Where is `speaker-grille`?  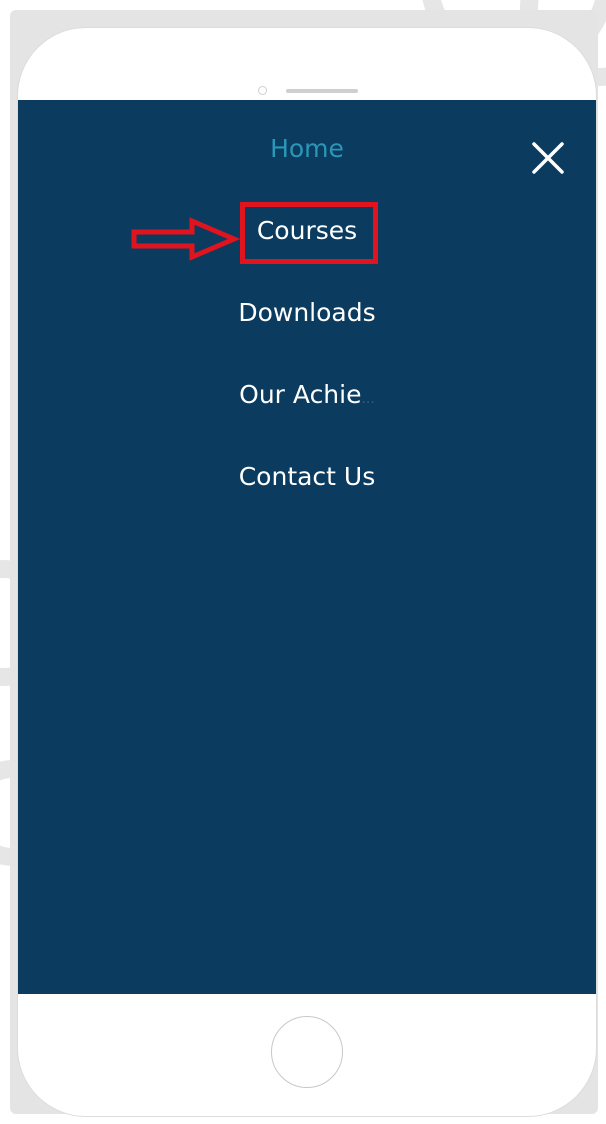 speaker-grille is located at coordinates (322, 91).